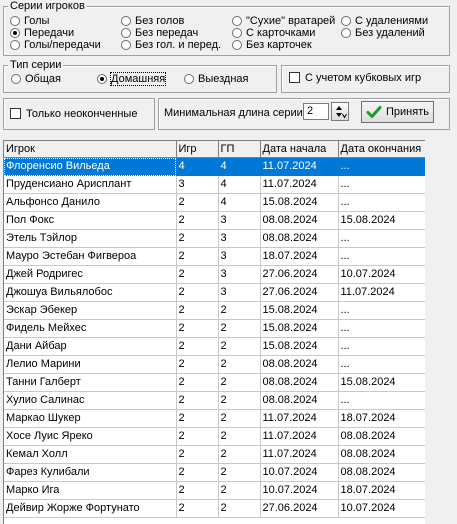 The image size is (457, 524). I want to click on cup-games-checkbox: С учетом кубковых игр, so click(355, 78).